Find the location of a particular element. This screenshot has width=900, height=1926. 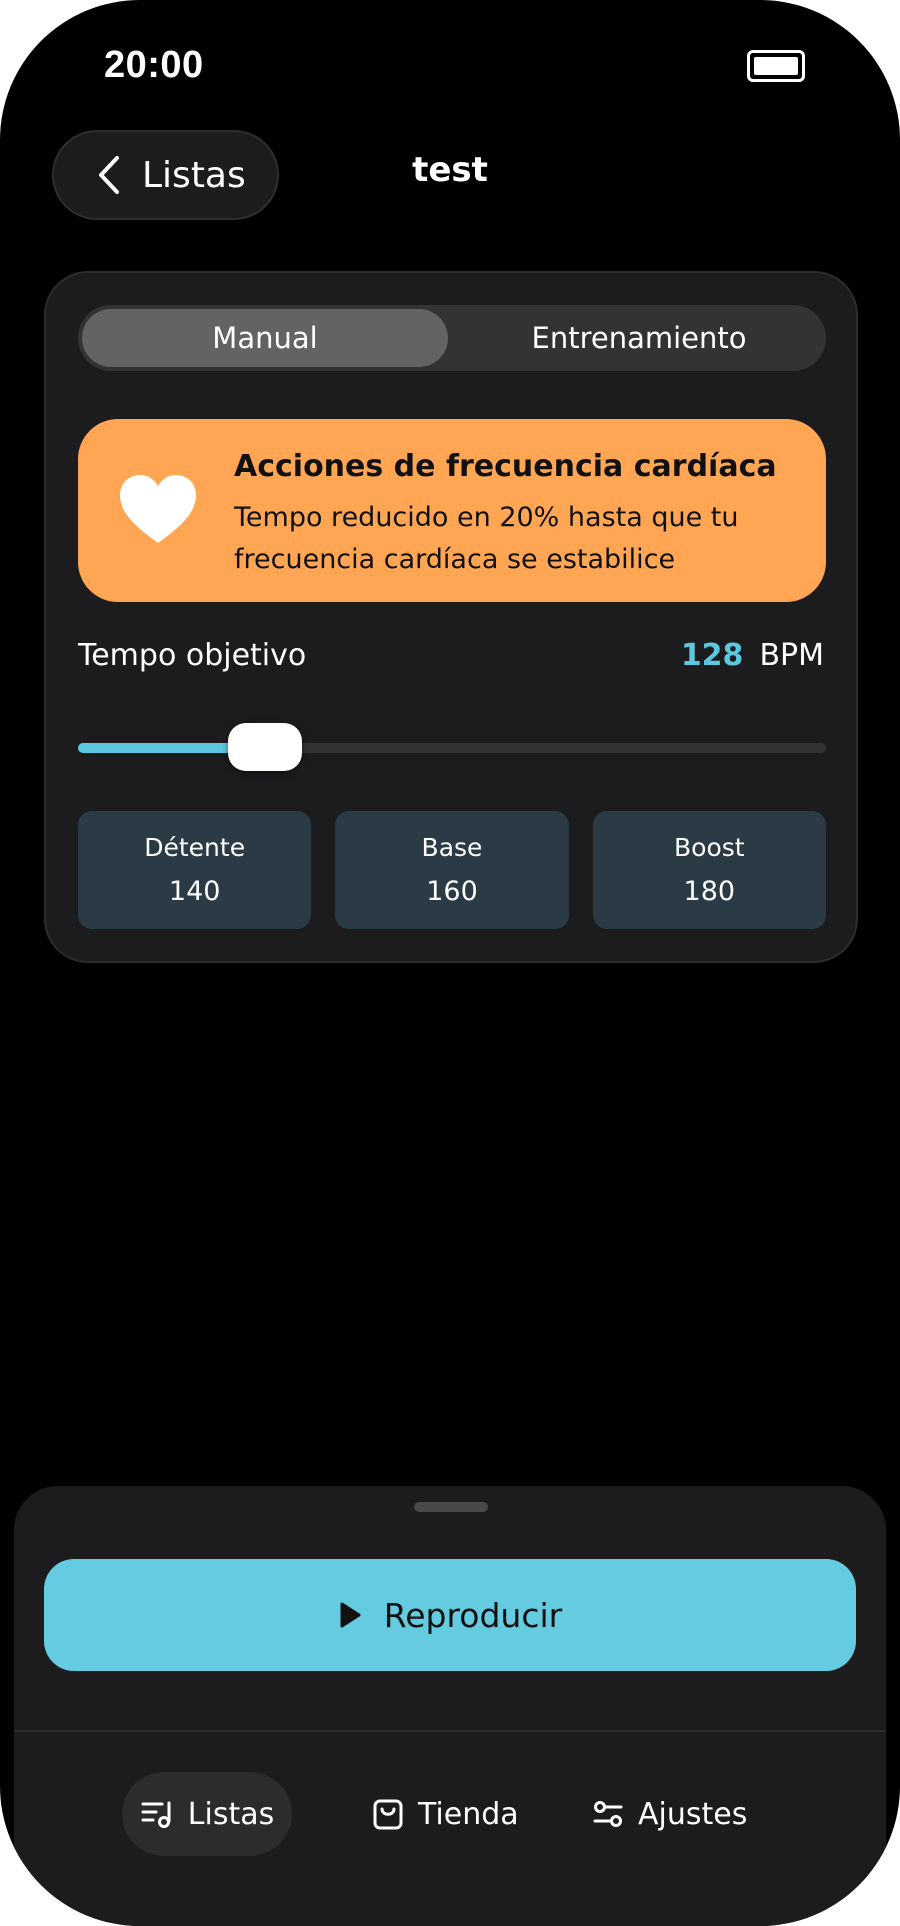

preset-value: 140 is located at coordinates (194, 891).